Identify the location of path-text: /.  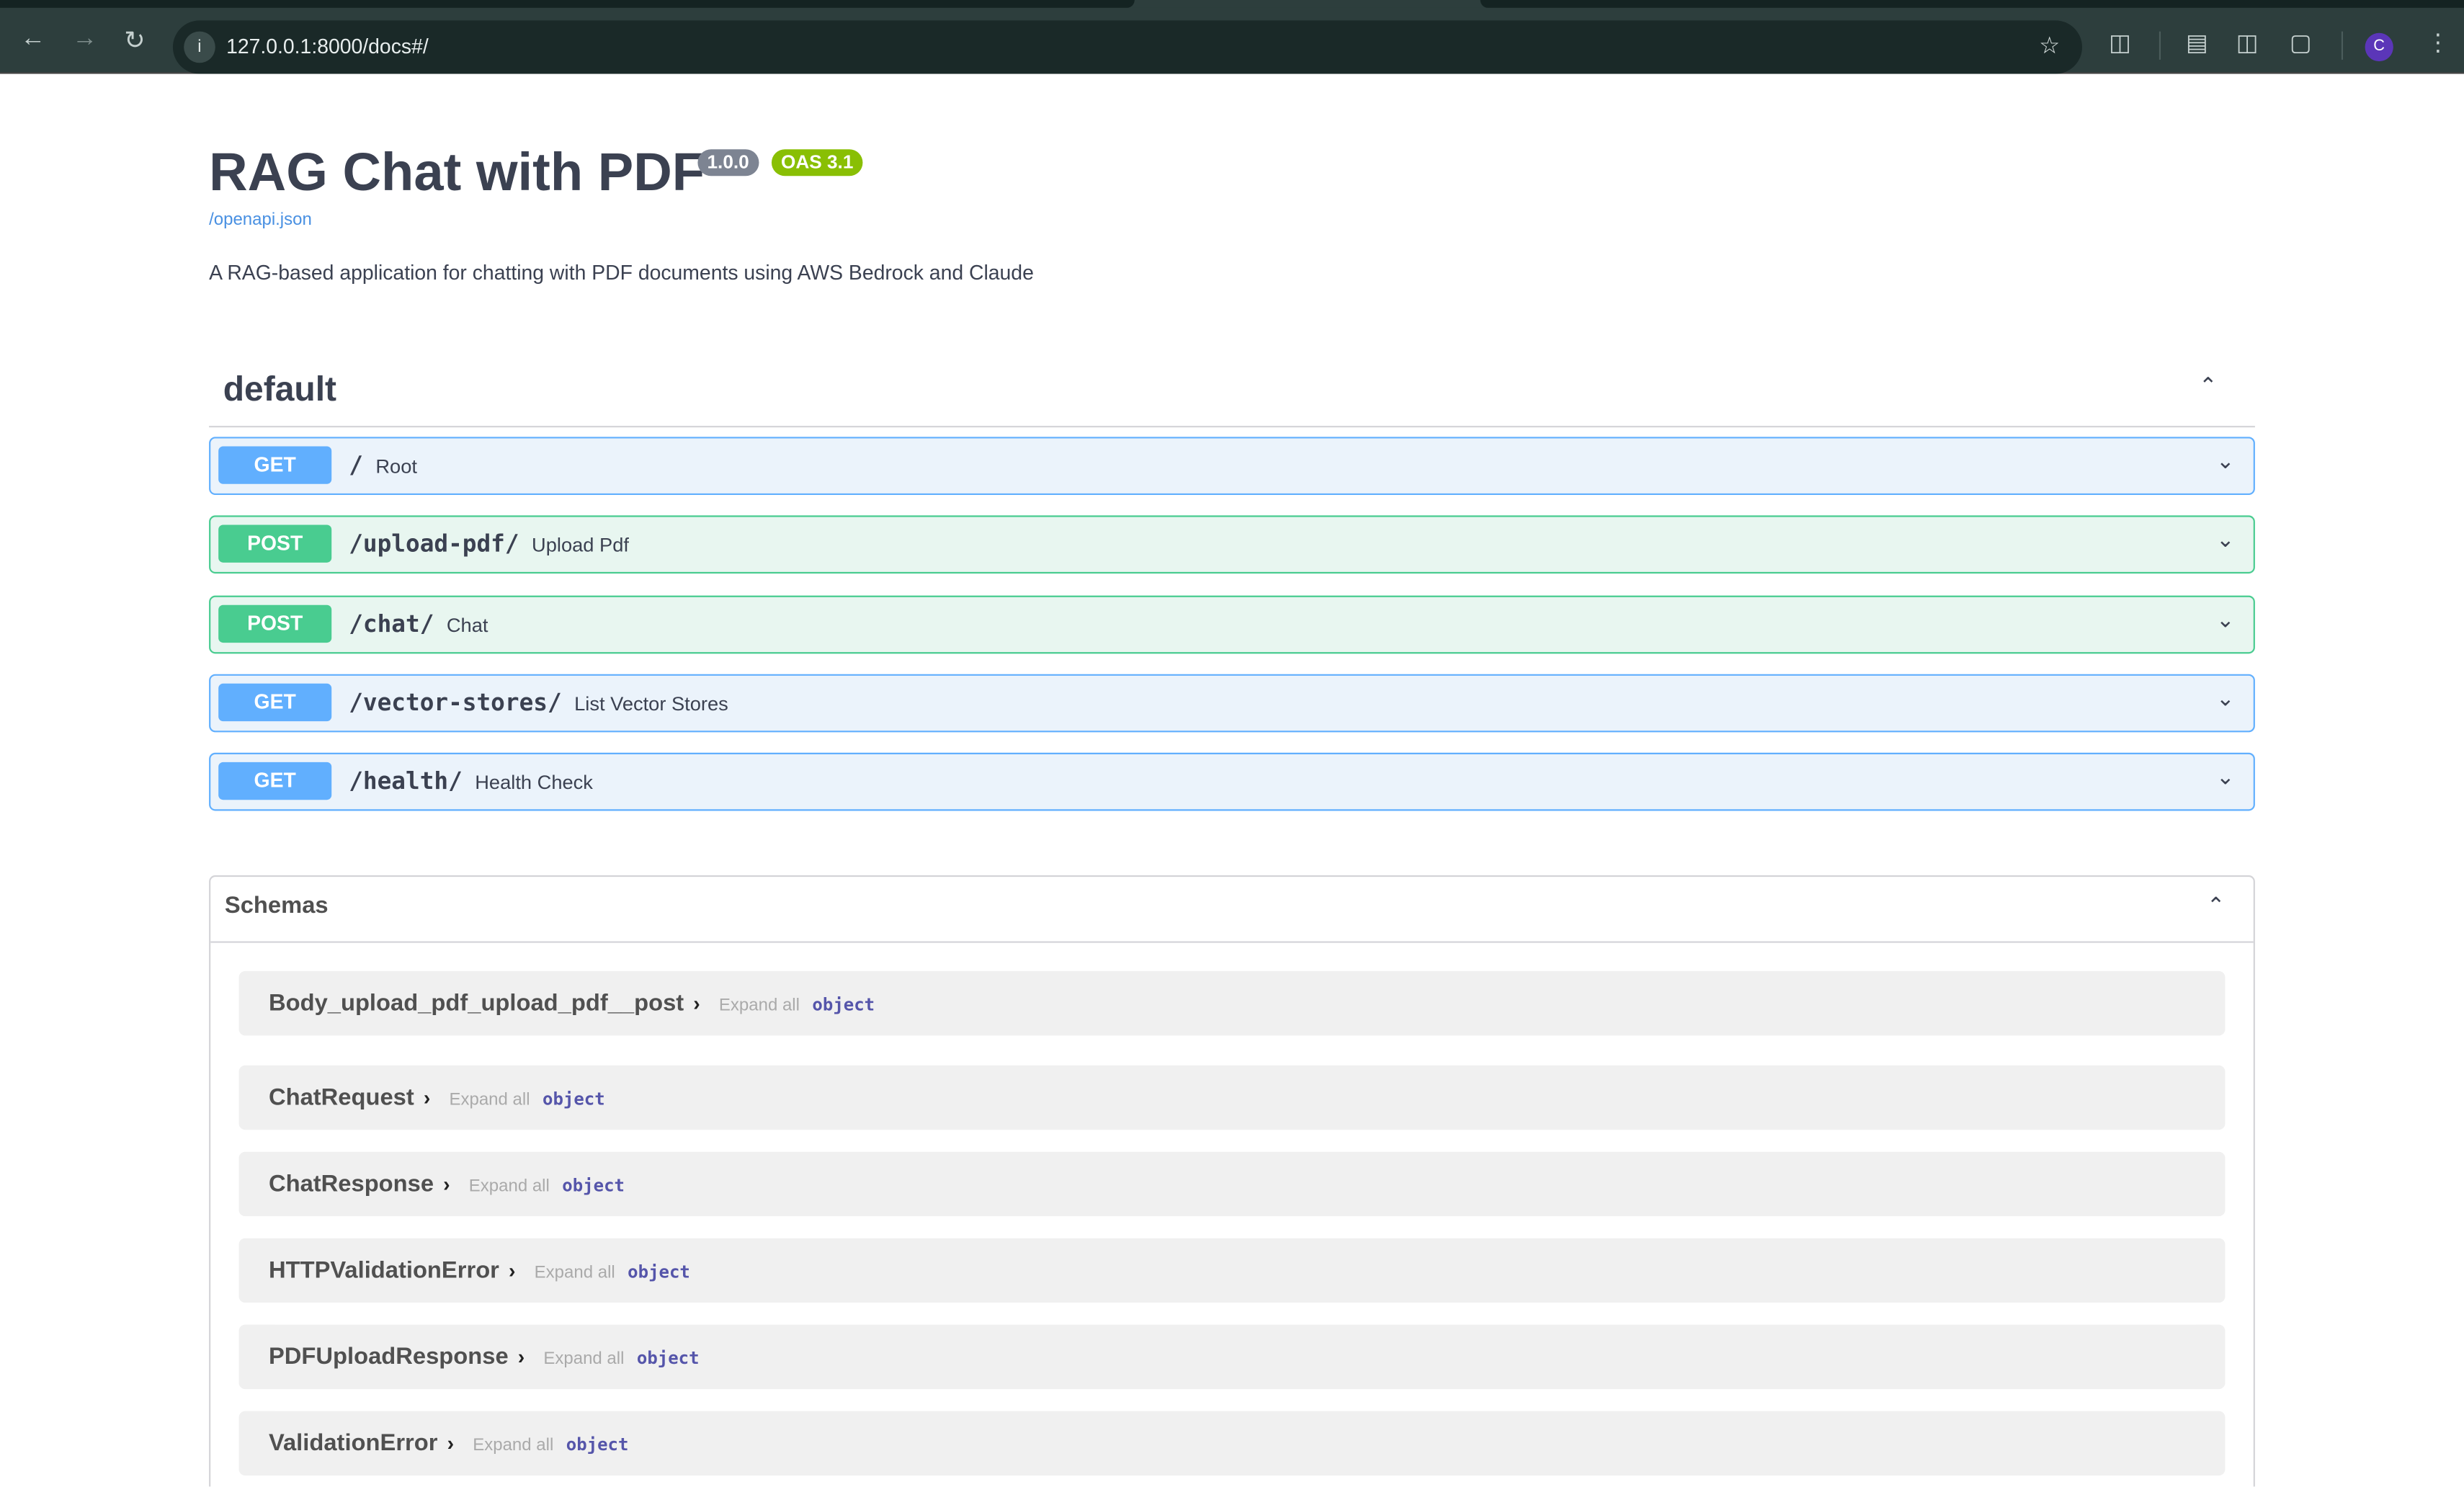
(356, 465).